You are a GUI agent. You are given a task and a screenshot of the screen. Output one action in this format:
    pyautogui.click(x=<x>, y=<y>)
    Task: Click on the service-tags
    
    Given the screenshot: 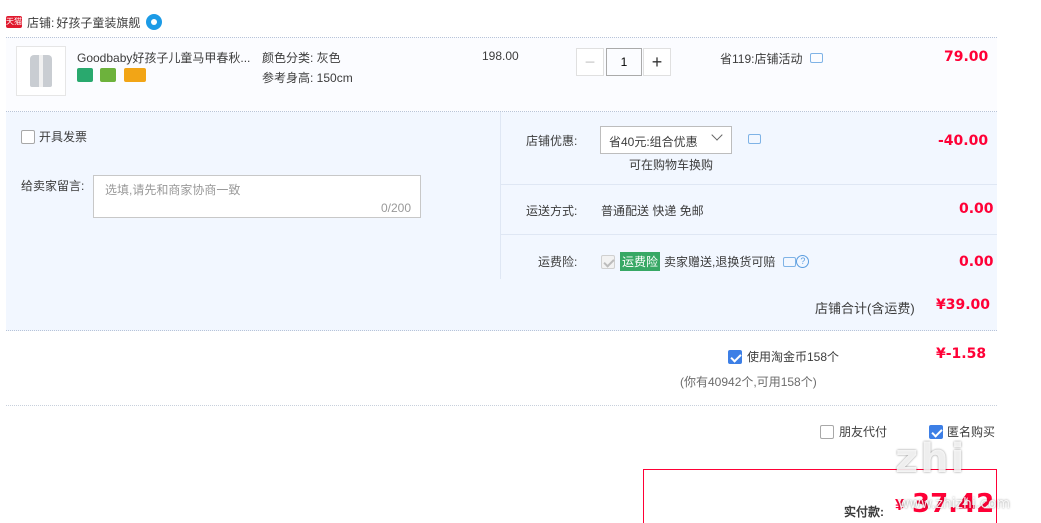 What is the action you would take?
    pyautogui.click(x=113, y=76)
    